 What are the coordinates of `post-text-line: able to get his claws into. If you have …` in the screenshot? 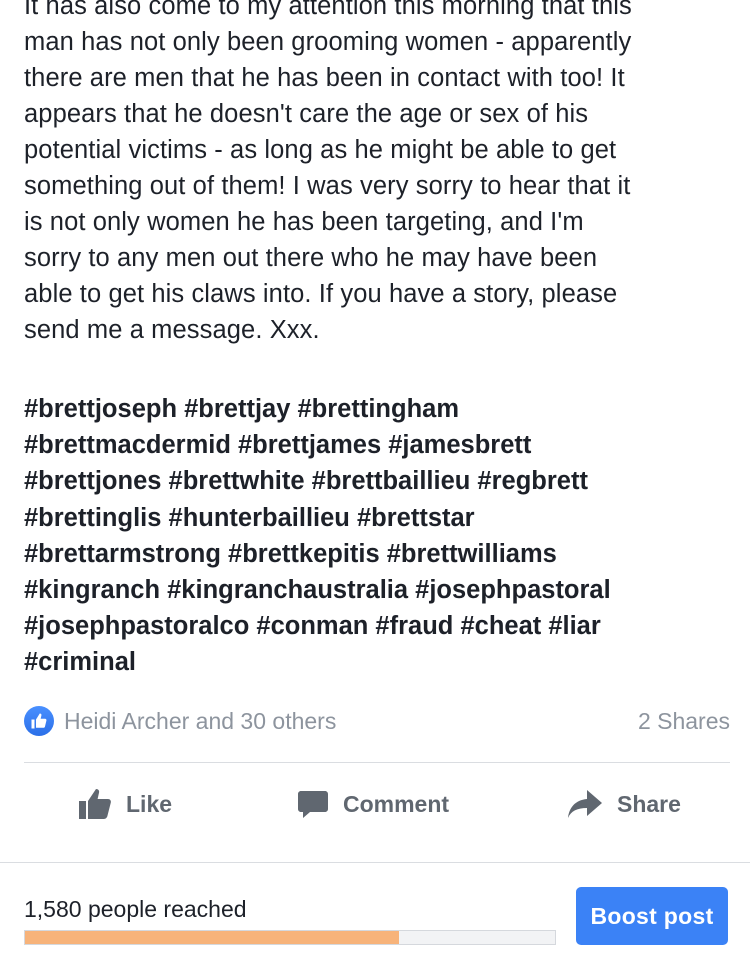 It's located at (321, 294).